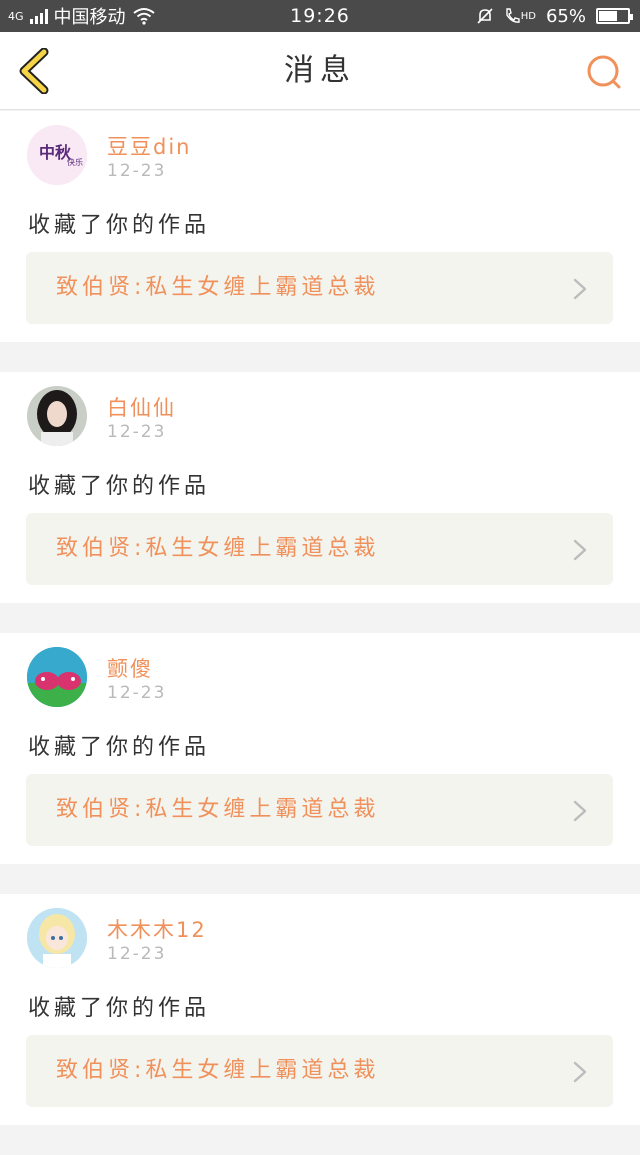 Image resolution: width=640 pixels, height=1155 pixels. What do you see at coordinates (608, 16) in the screenshot?
I see `battery-level` at bounding box center [608, 16].